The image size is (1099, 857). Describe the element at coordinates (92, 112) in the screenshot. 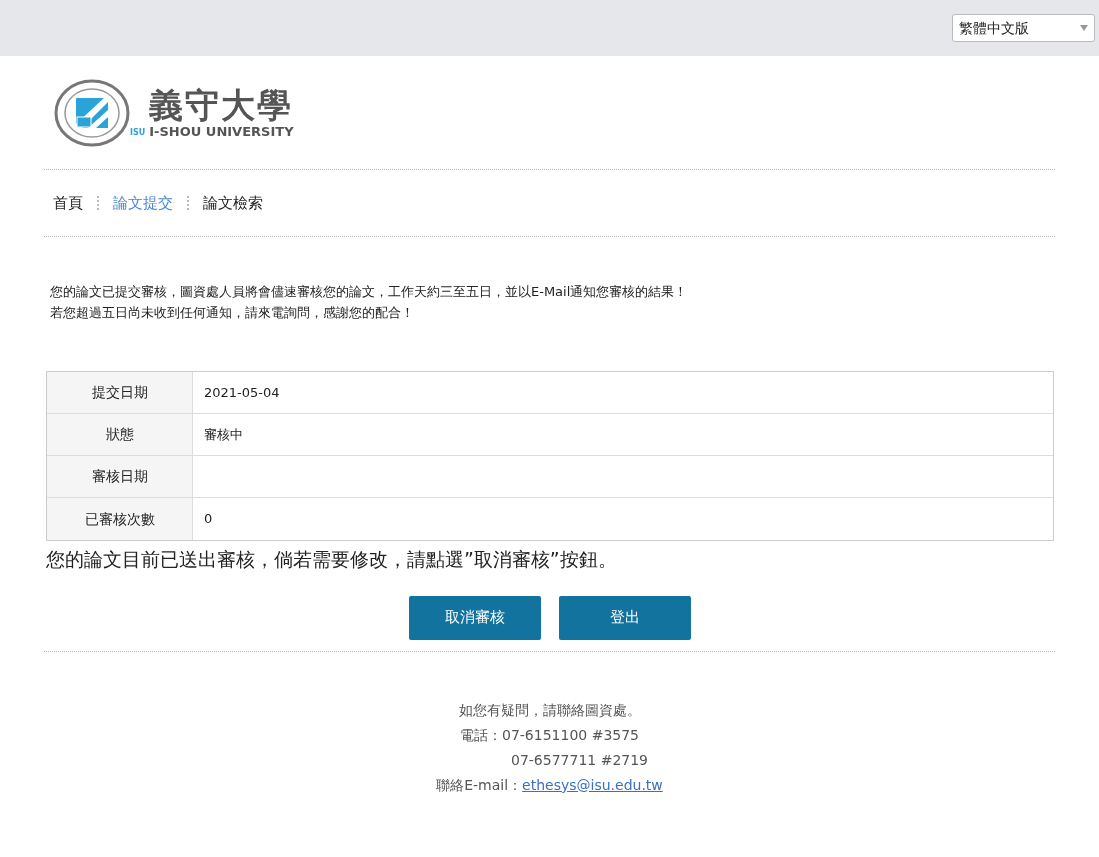

I see `university-seal-icon` at that location.